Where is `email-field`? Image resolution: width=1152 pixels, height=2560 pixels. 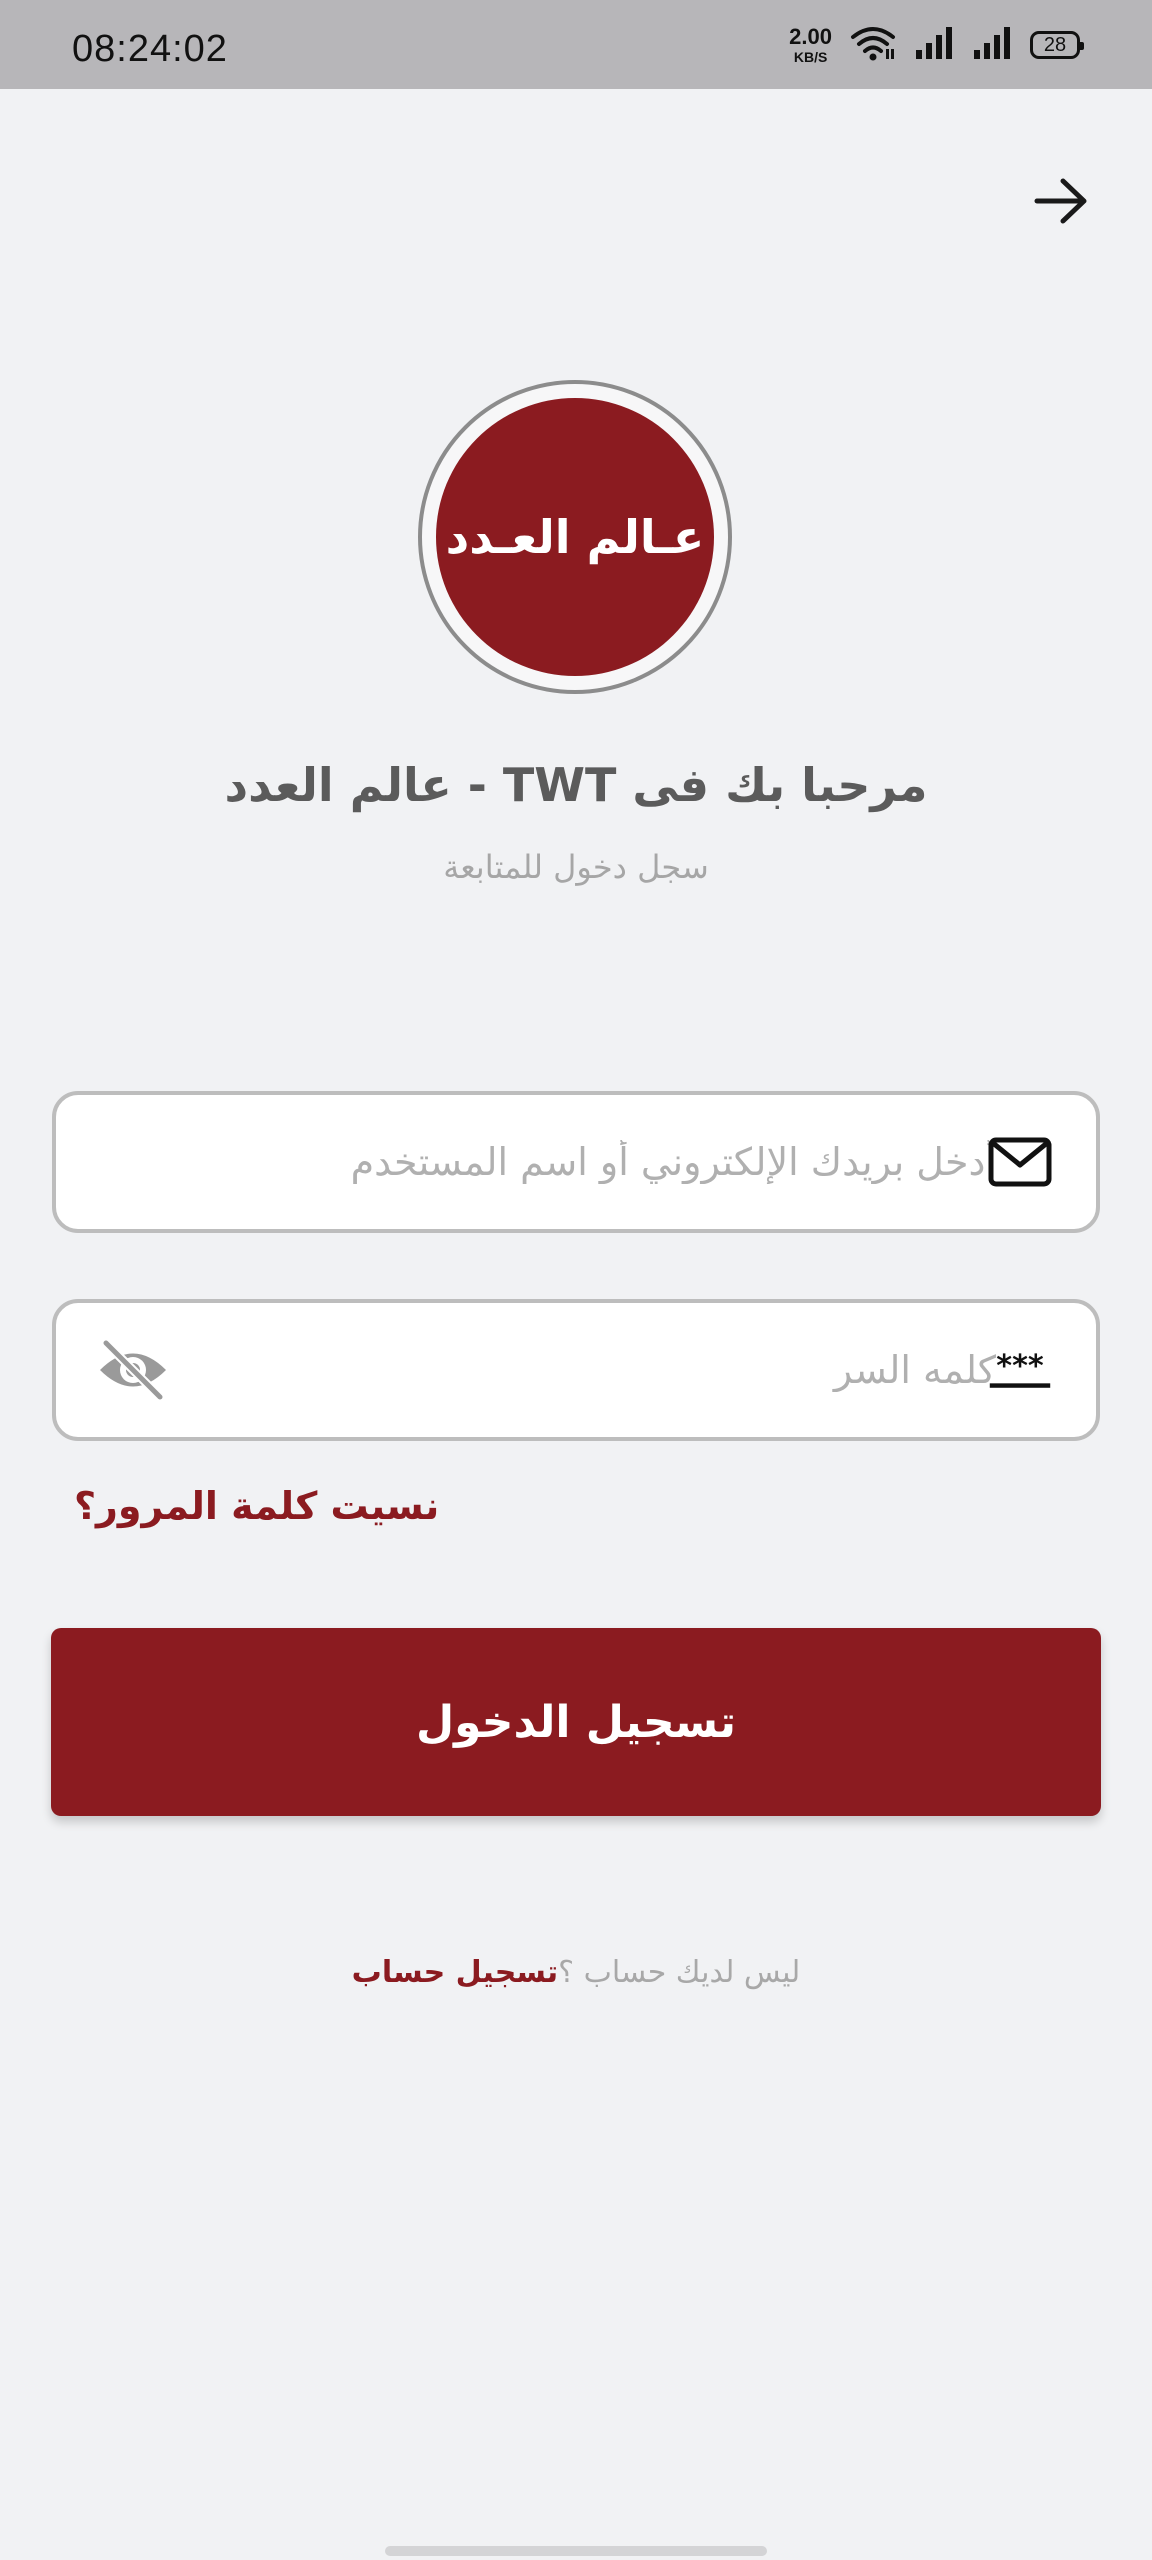 email-field is located at coordinates (576, 1162).